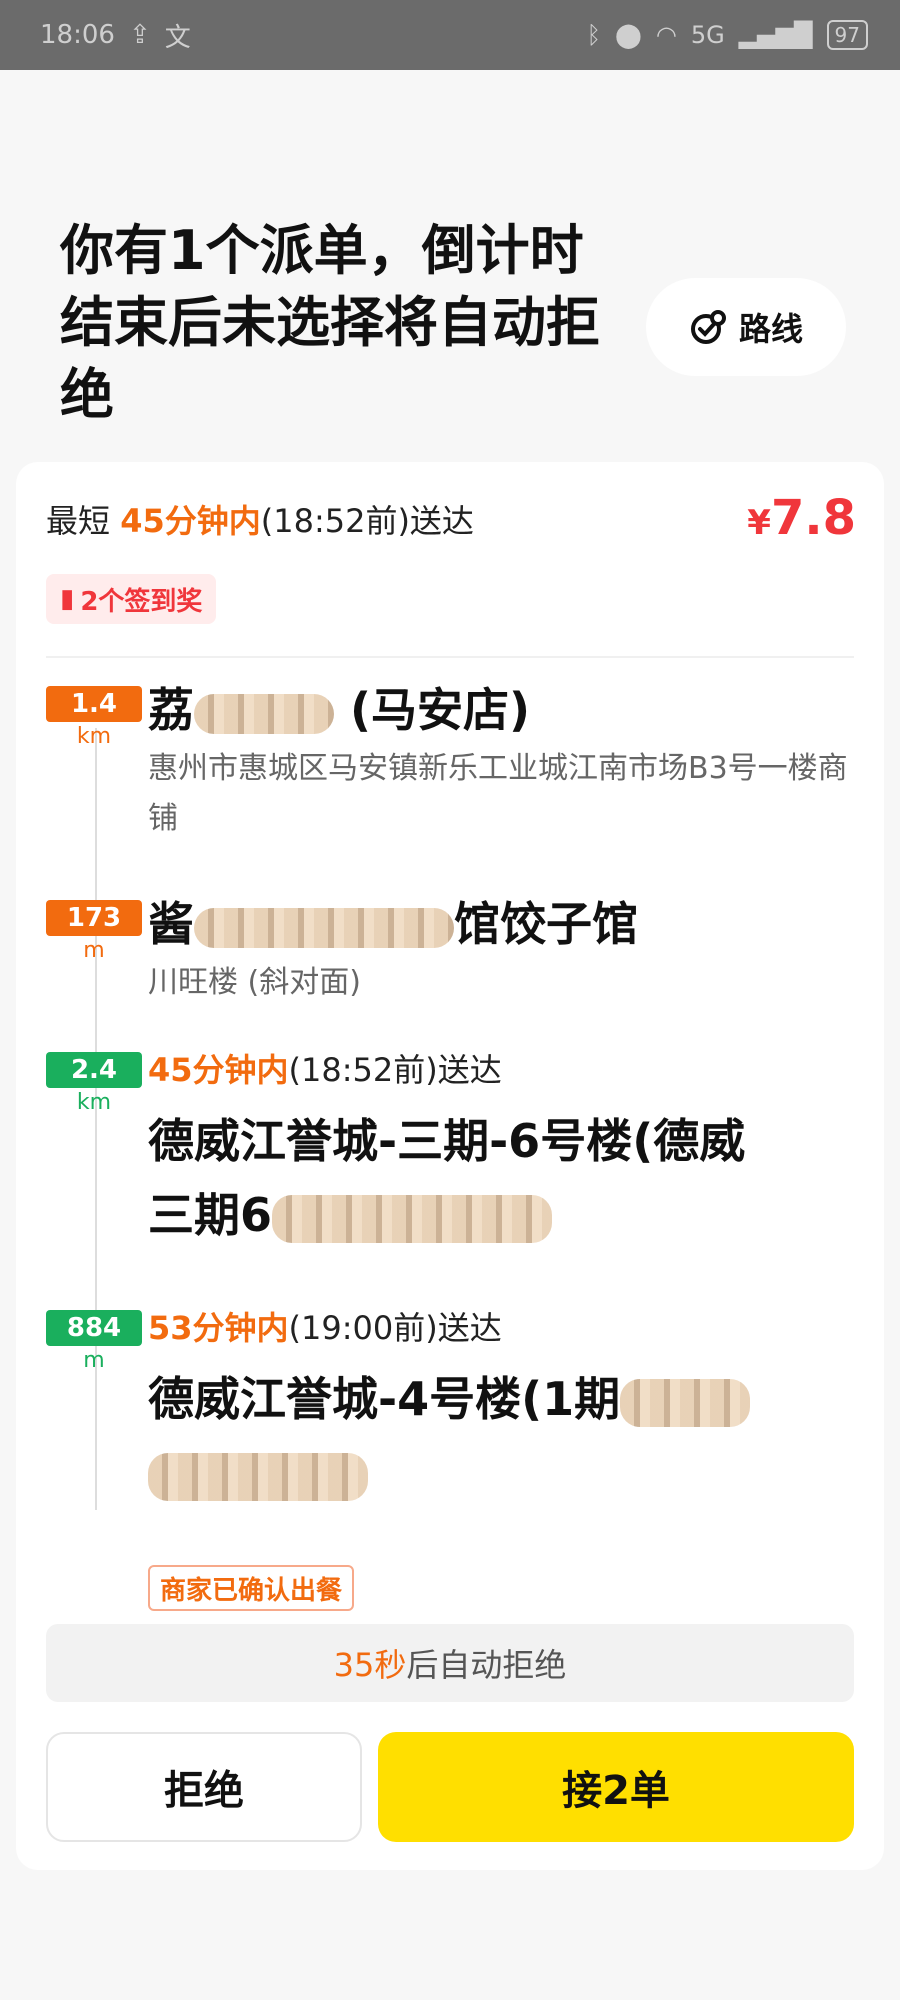 The width and height of the screenshot is (900, 2000). I want to click on status-bar: 18:06 ⇪ 文 ᛒ ⬤ ◠ 5G ▂▄▆█ 97, so click(450, 35).